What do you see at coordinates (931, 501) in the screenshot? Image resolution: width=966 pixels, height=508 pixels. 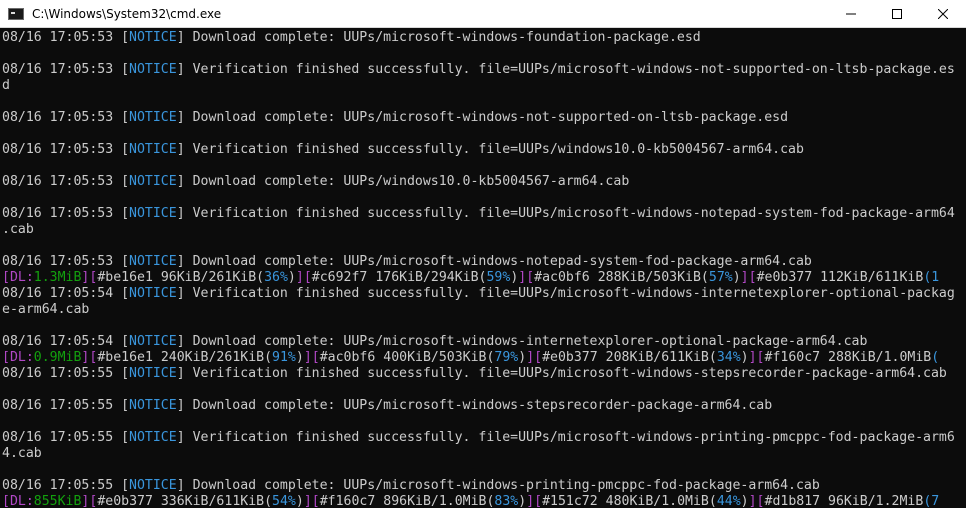 I see `download-percent: (7` at bounding box center [931, 501].